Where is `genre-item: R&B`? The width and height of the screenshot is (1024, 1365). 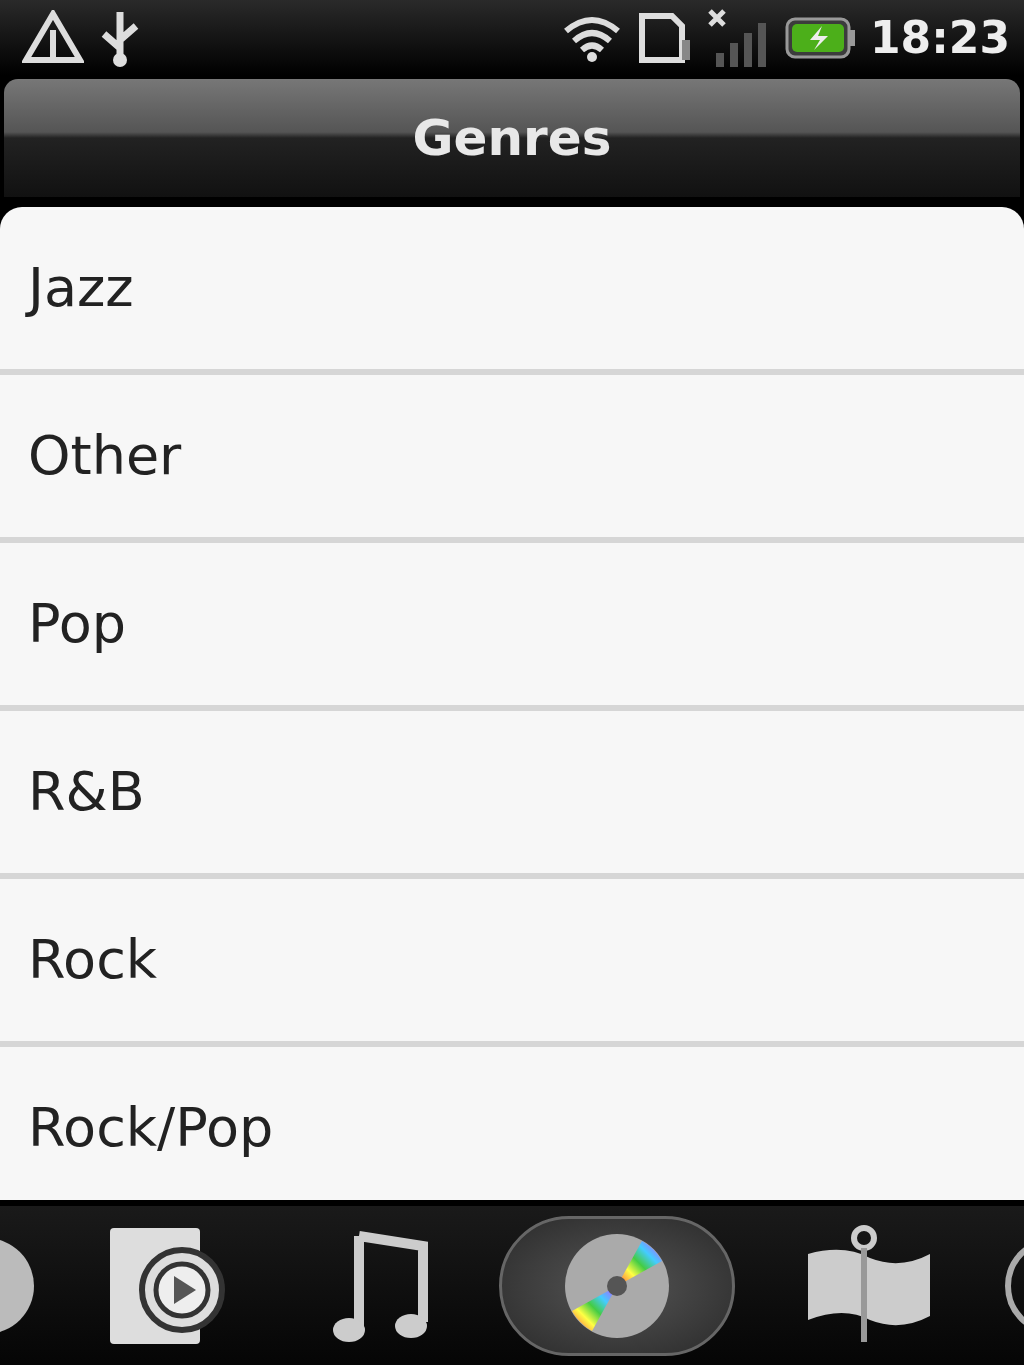
genre-item: R&B is located at coordinates (512, 795).